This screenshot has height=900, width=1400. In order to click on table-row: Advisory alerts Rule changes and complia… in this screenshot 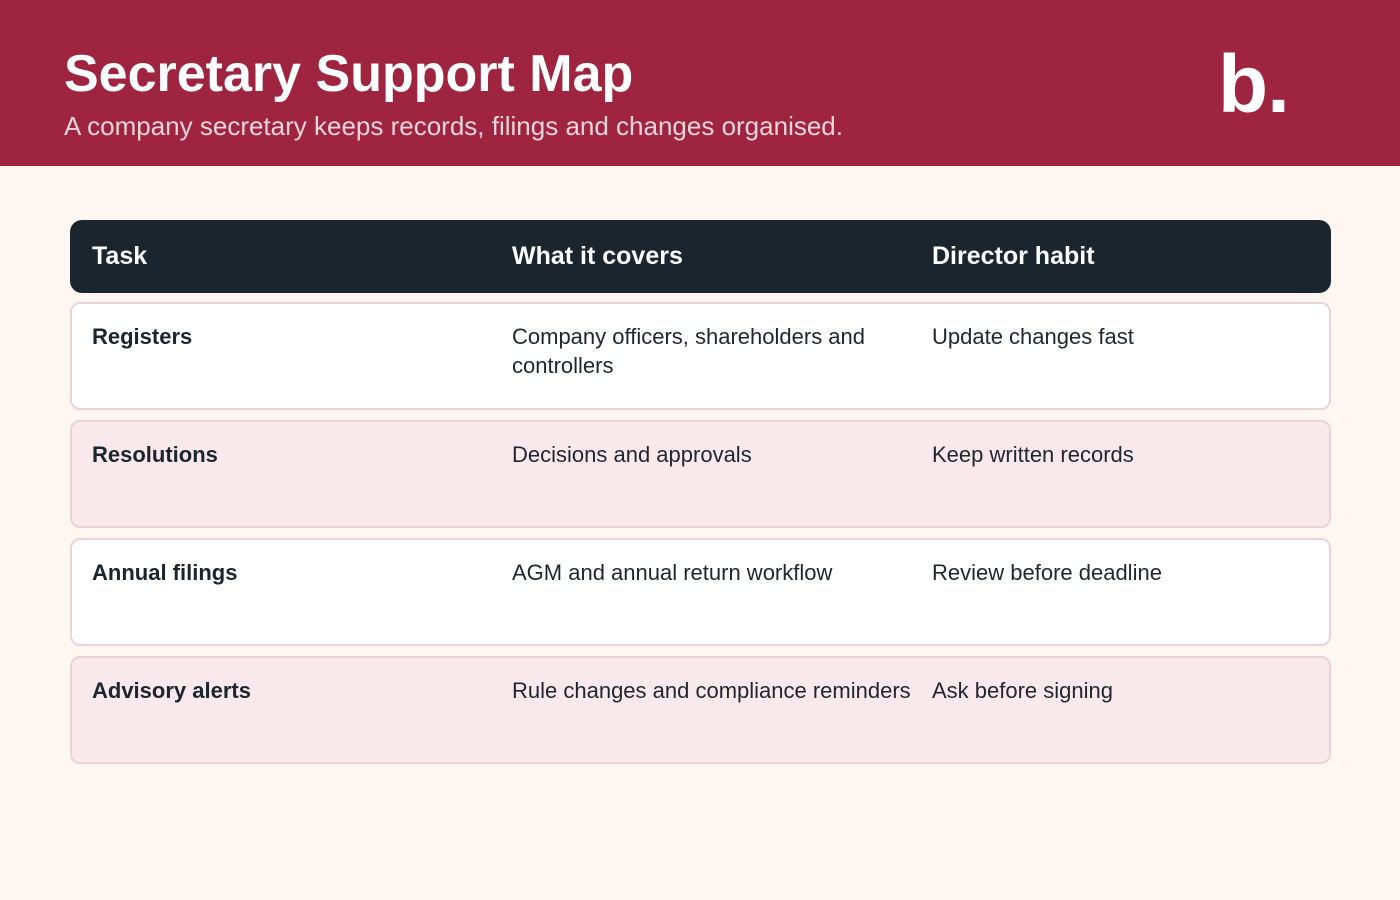, I will do `click(700, 710)`.